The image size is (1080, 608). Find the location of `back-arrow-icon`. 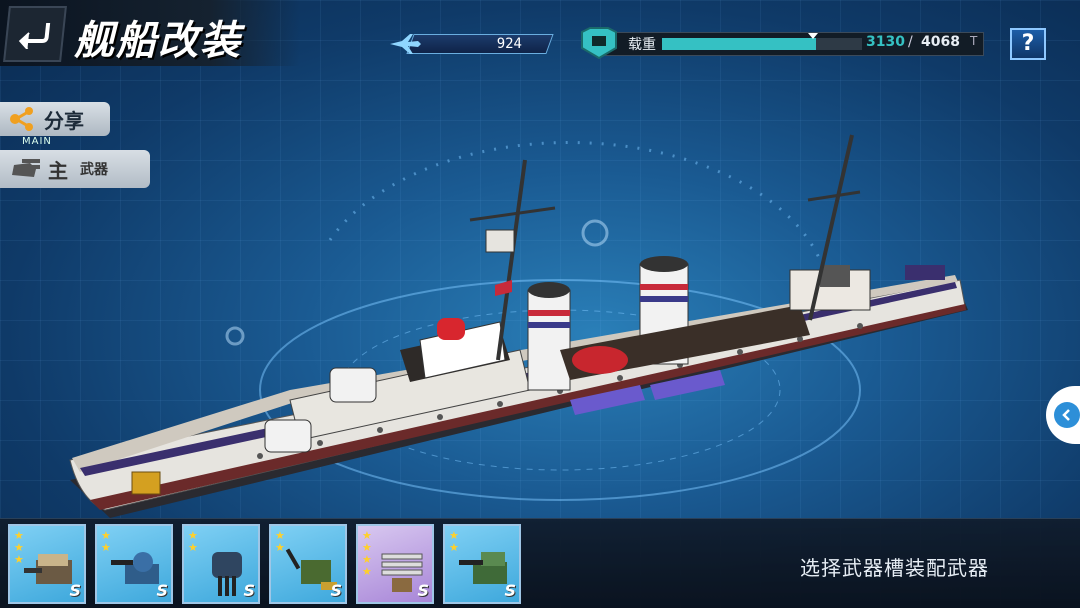

back-arrow-icon is located at coordinates (34, 36).